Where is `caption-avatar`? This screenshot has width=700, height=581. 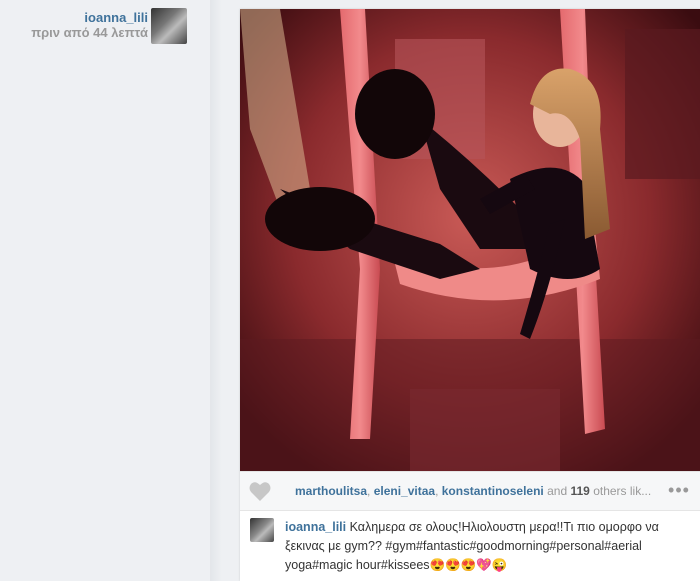 caption-avatar is located at coordinates (262, 530).